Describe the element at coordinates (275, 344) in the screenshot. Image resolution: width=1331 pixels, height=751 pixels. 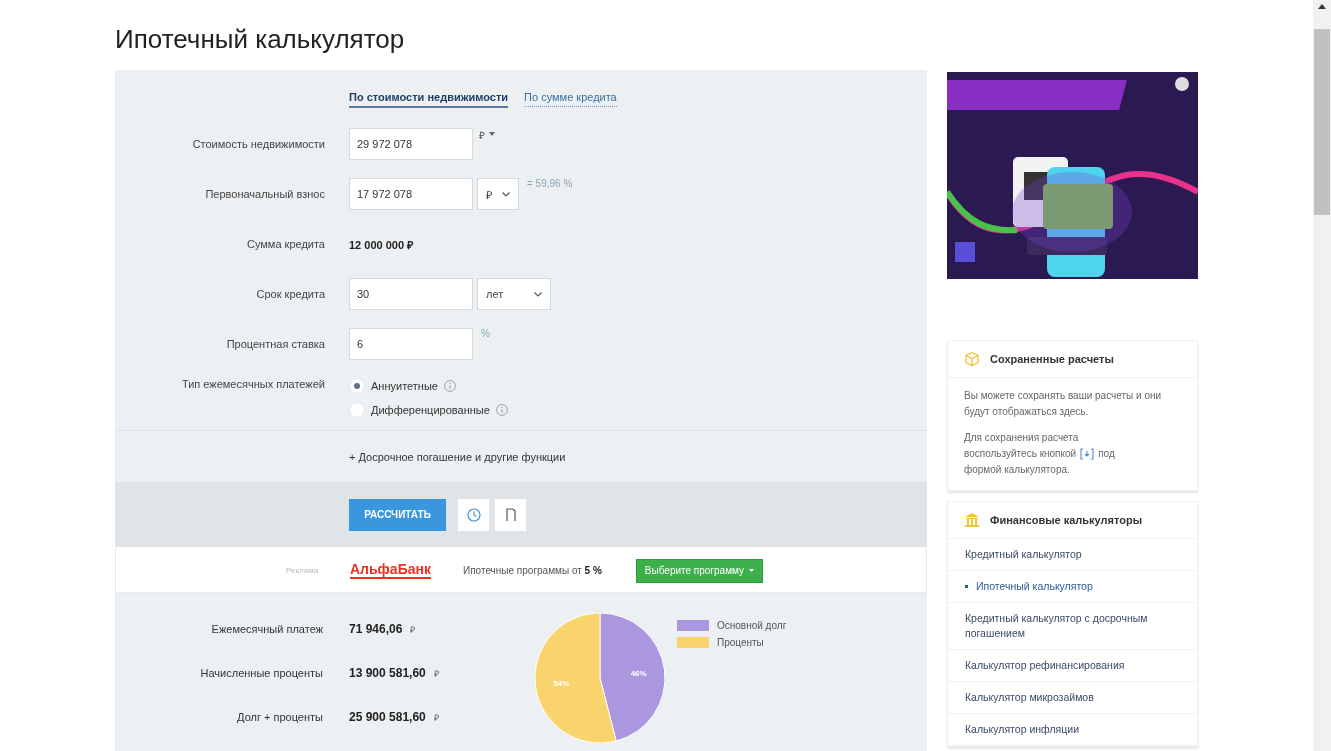
I see `field-label: Процентная ставка` at that location.